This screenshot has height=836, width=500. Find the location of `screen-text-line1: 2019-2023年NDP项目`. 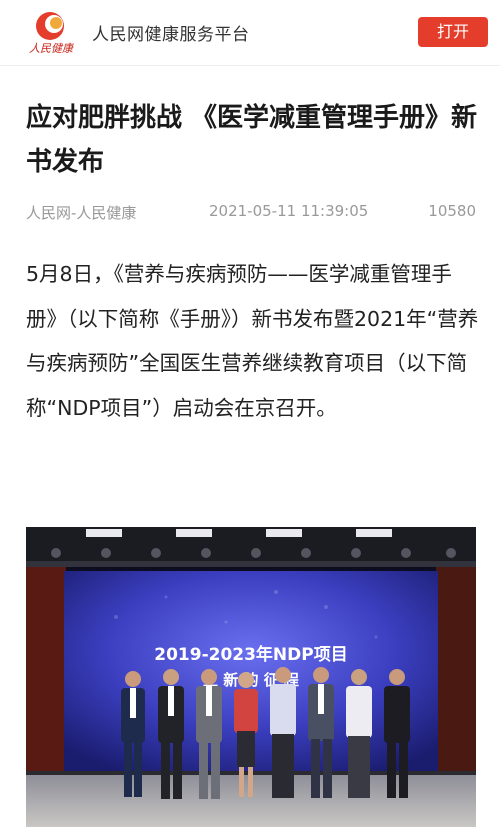

screen-text-line1: 2019-2023年NDP项目 is located at coordinates (250, 654).